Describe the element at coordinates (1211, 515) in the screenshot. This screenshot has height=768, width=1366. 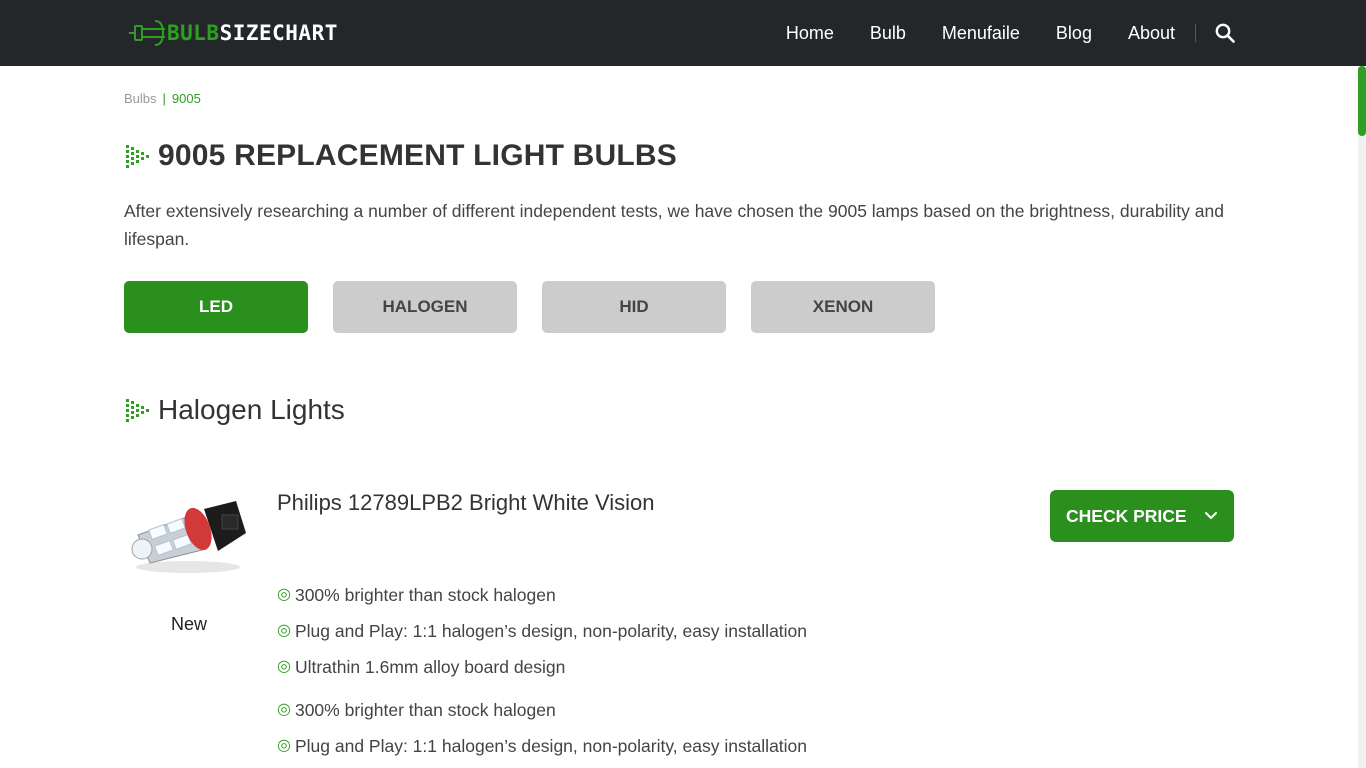
I see `chevron-down-icon` at that location.